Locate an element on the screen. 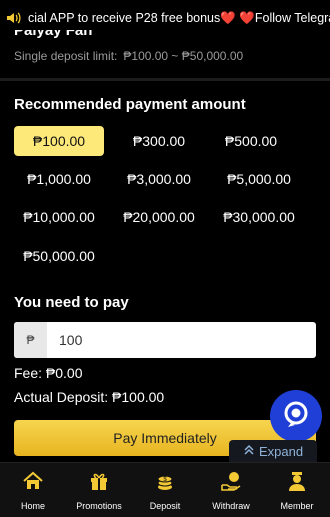  tab-promotions-label: Promotions is located at coordinates (99, 505).